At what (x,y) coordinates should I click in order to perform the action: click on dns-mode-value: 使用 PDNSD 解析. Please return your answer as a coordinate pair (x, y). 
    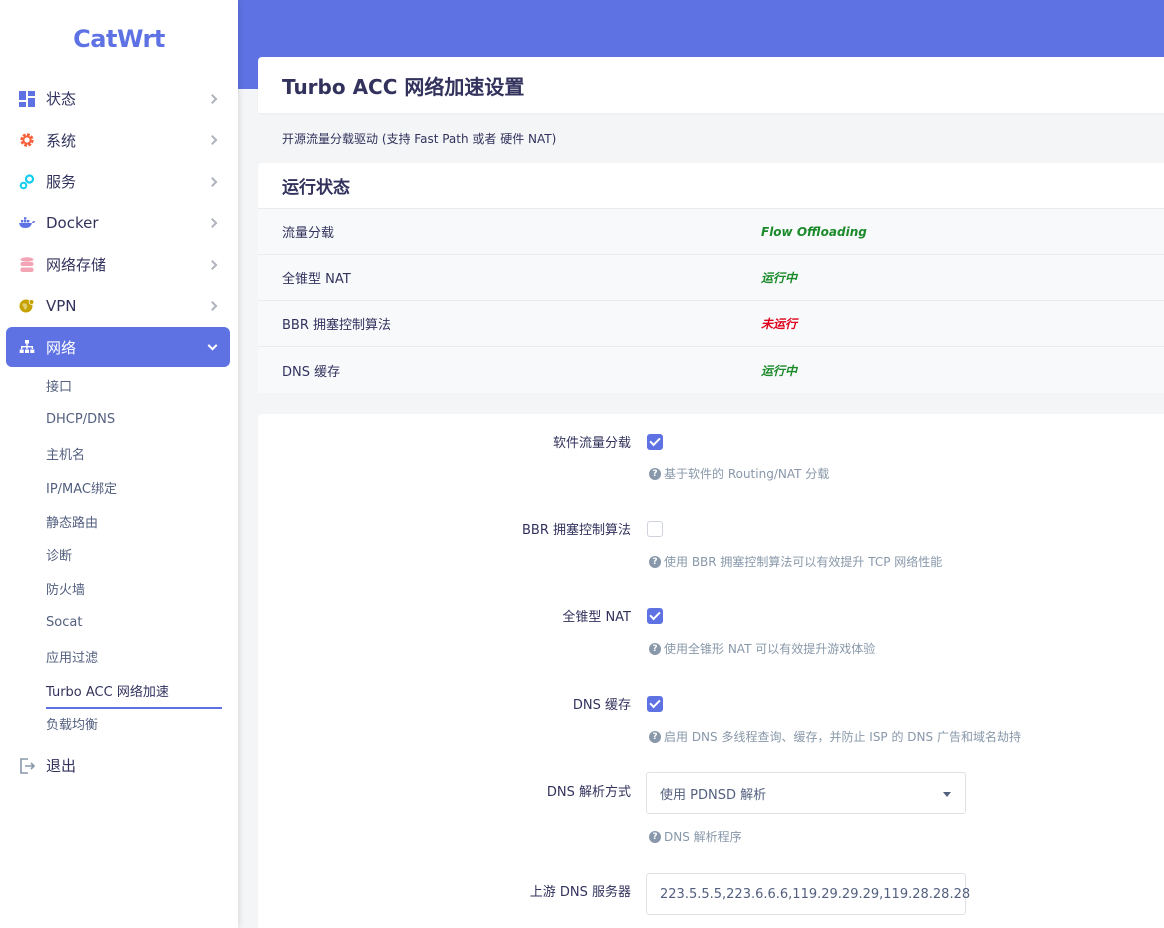
    Looking at the image, I should click on (713, 795).